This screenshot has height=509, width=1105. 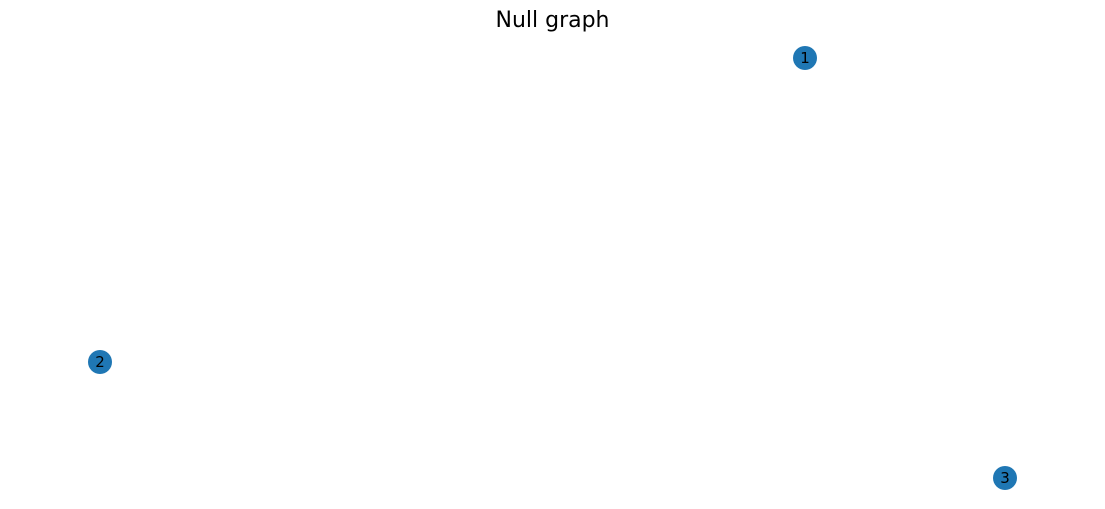 I want to click on graph-node-3: 3, so click(x=1005, y=478).